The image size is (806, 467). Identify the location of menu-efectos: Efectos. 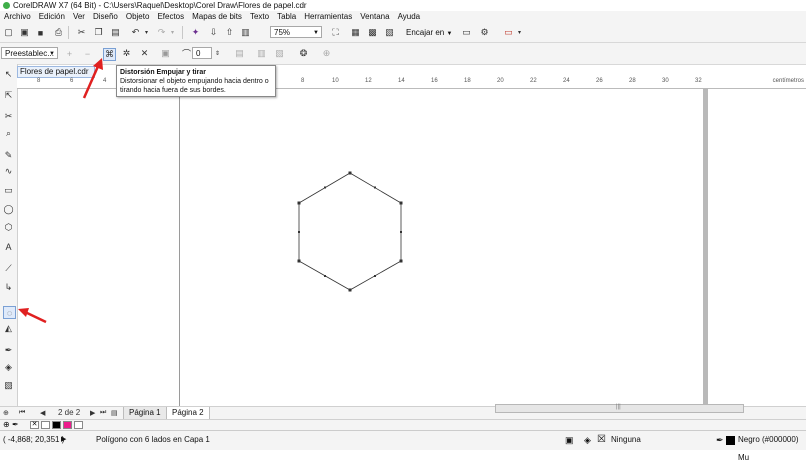
(170, 17).